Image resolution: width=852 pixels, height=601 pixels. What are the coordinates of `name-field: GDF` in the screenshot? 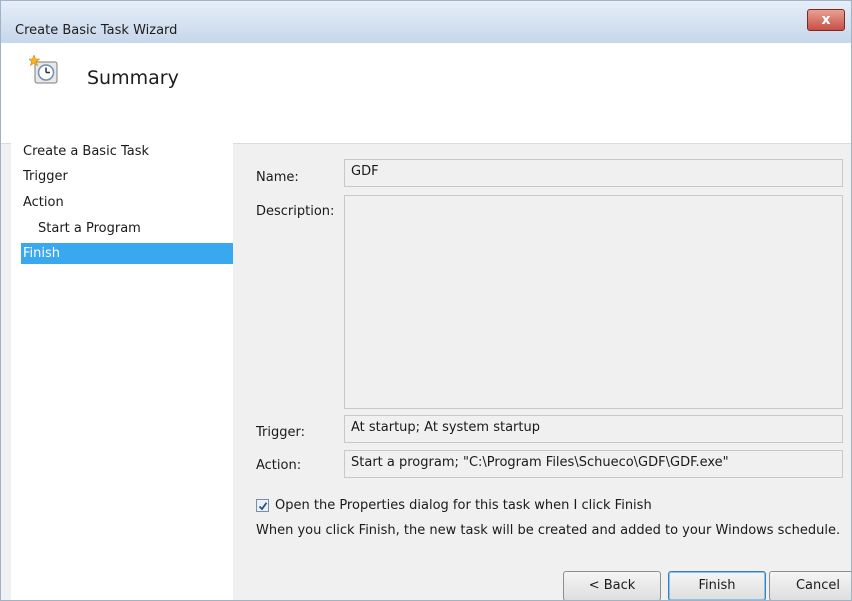 It's located at (593, 173).